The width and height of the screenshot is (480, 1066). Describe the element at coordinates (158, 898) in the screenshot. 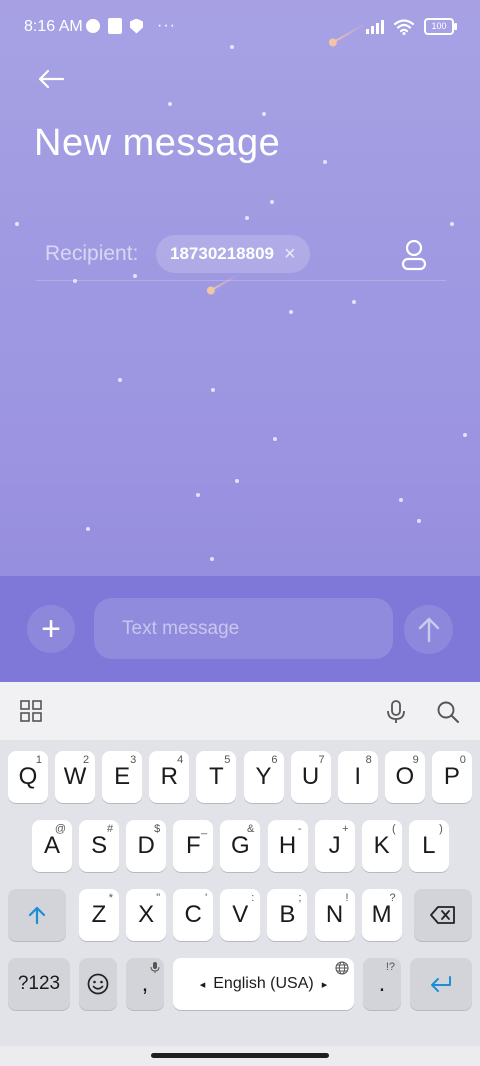

I see `key-secondary-label: "` at that location.